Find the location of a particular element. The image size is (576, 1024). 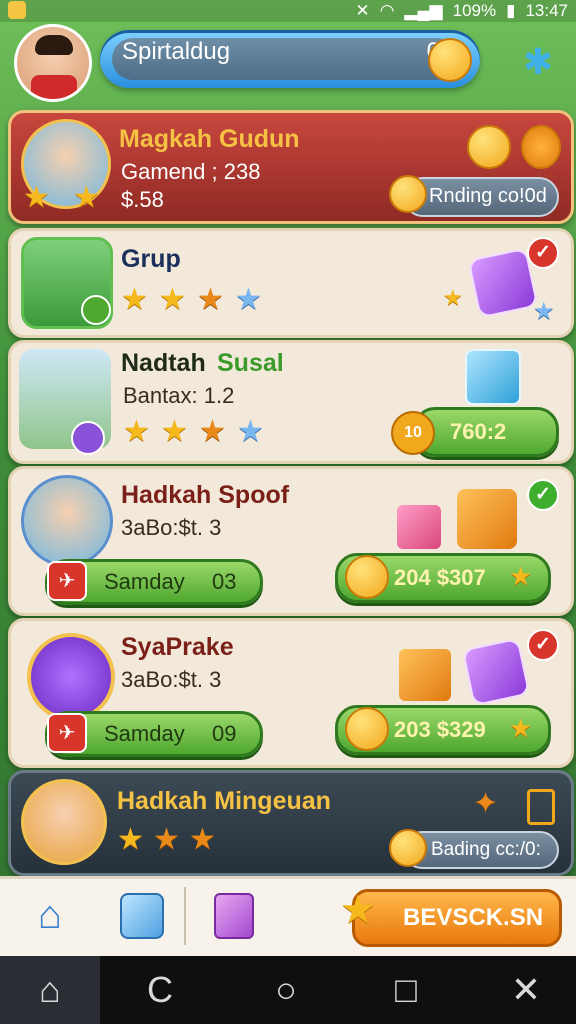

action-button: BEVSCK.SN is located at coordinates (457, 918).